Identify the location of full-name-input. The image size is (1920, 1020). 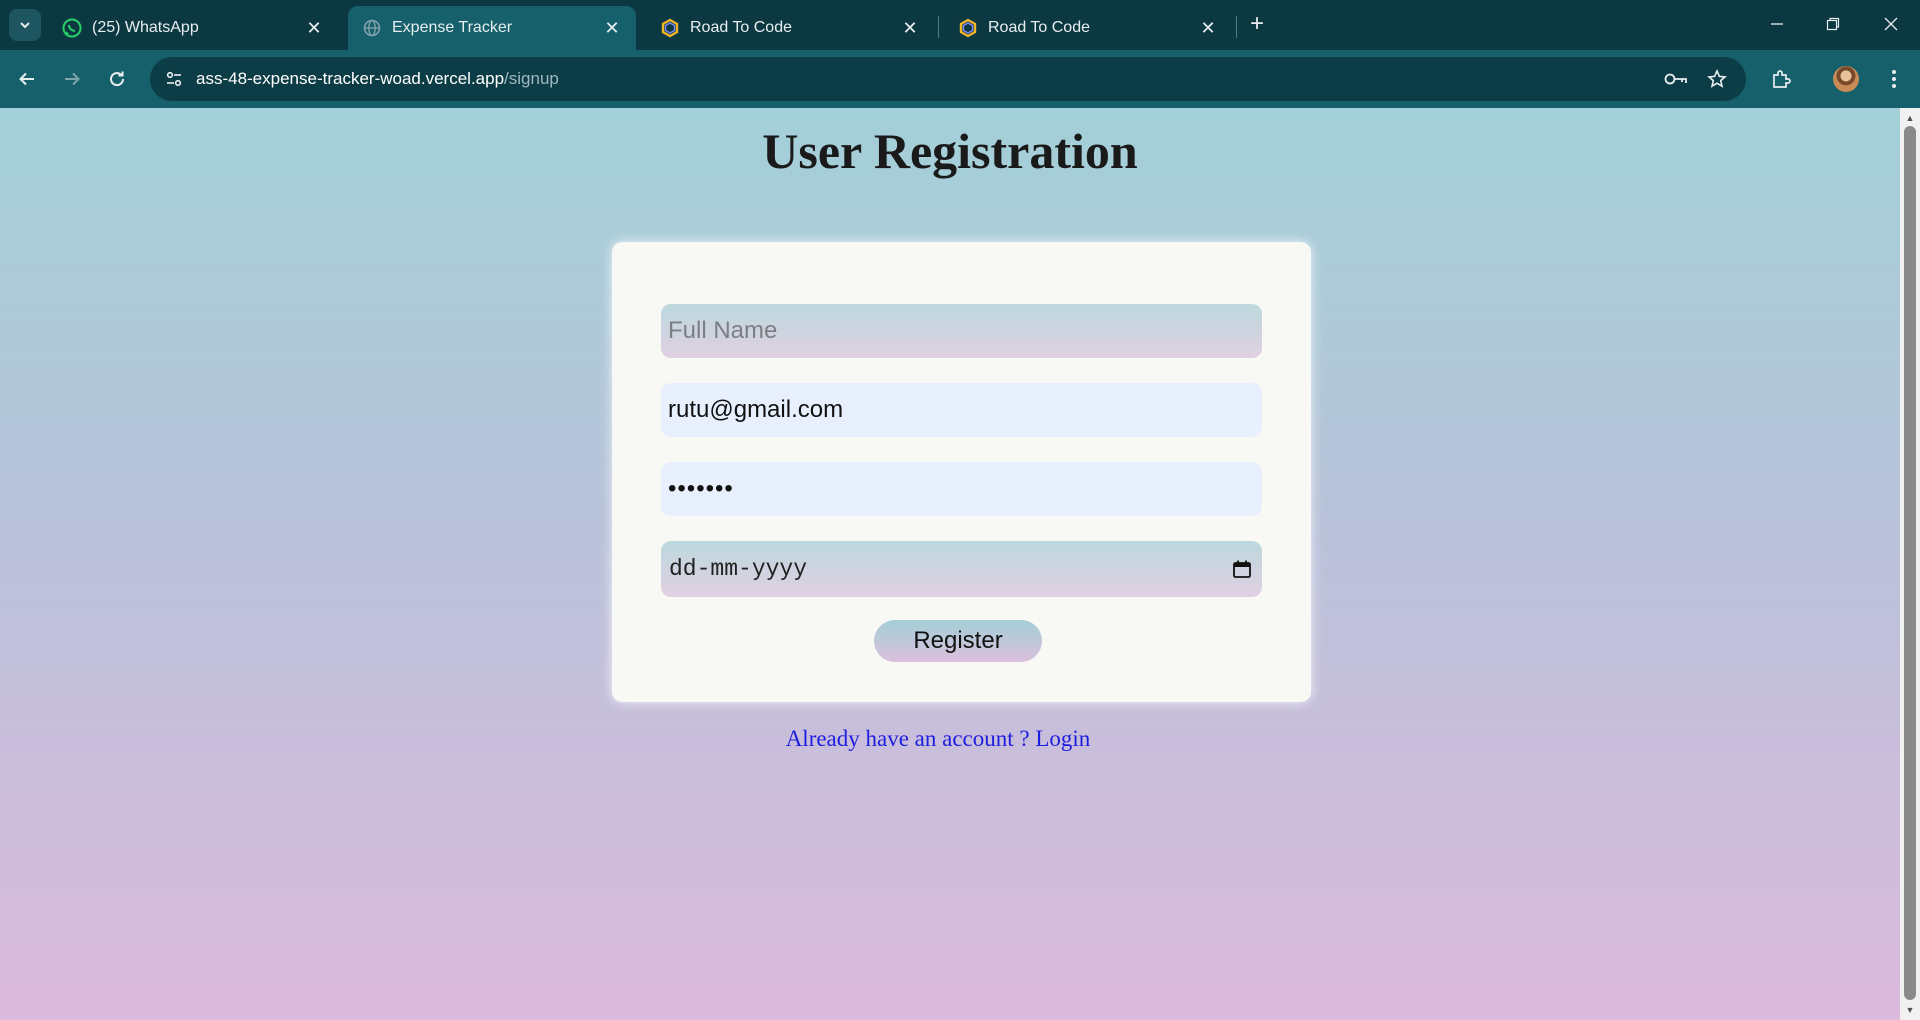
(961, 331).